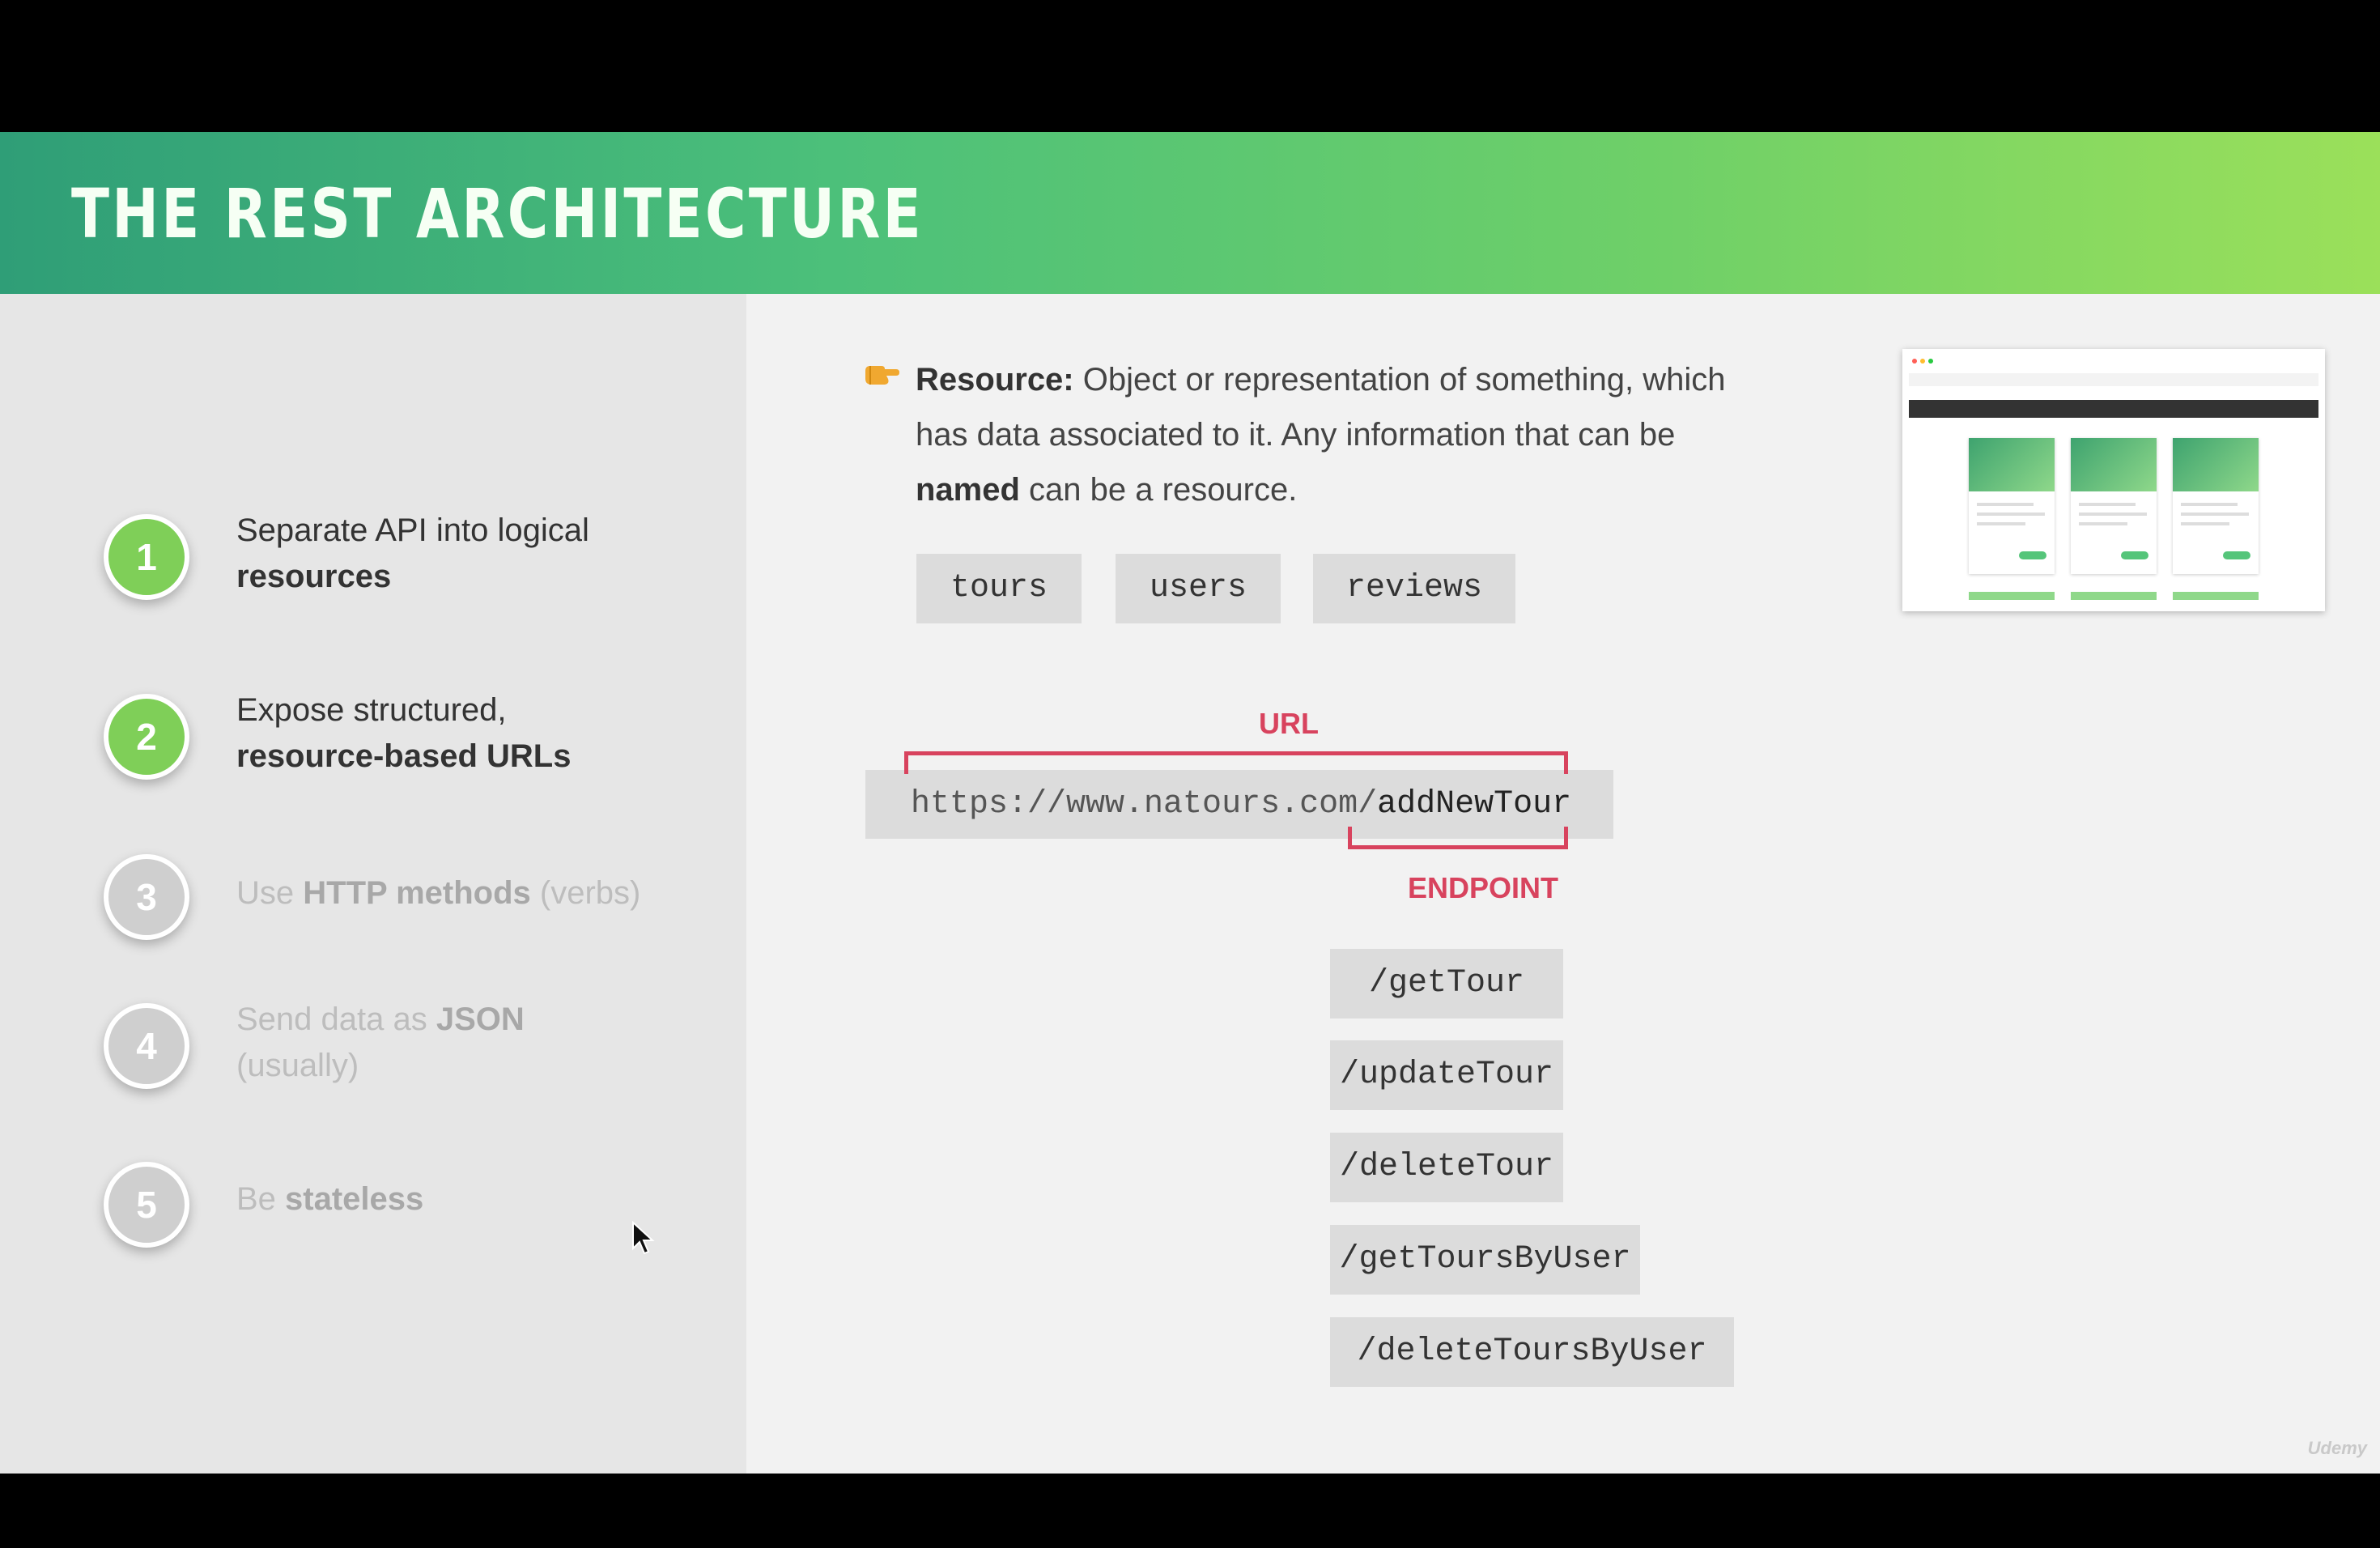 Image resolution: width=2380 pixels, height=1548 pixels. What do you see at coordinates (463, 733) in the screenshot?
I see `step-2-text: Expose structured, resource-based URLs` at bounding box center [463, 733].